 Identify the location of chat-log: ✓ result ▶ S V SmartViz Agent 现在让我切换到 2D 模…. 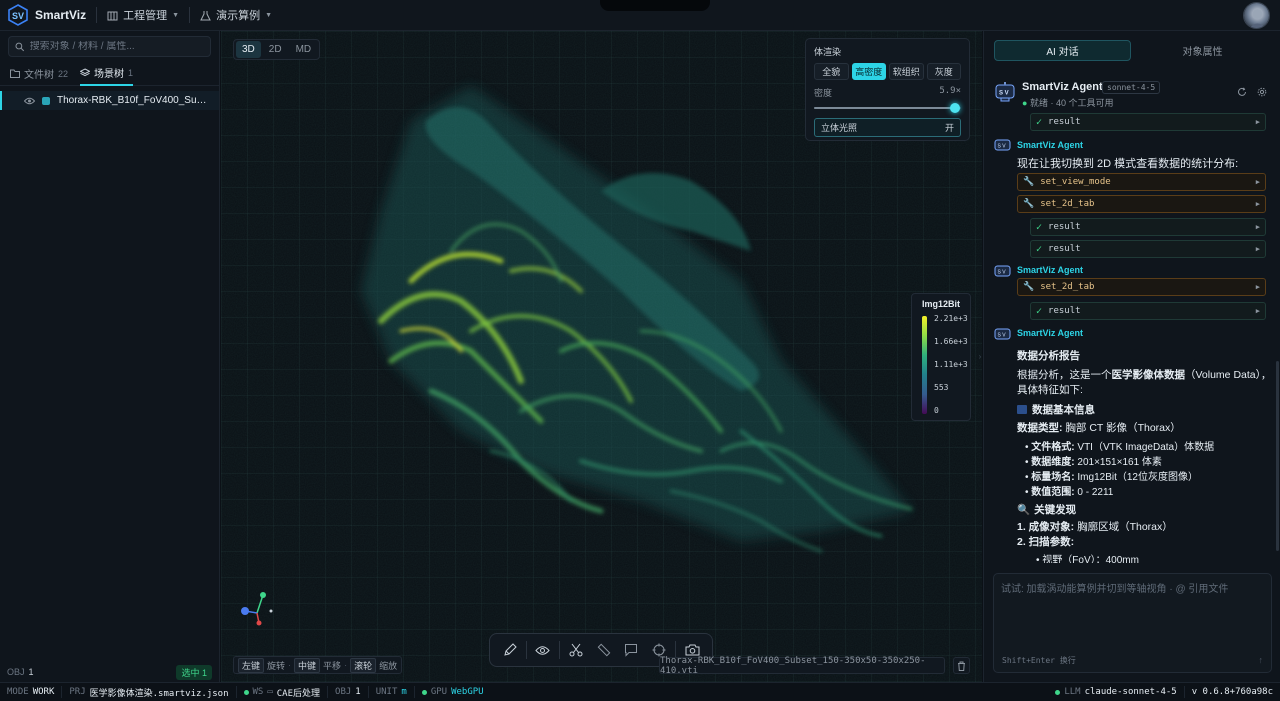
(1132, 337).